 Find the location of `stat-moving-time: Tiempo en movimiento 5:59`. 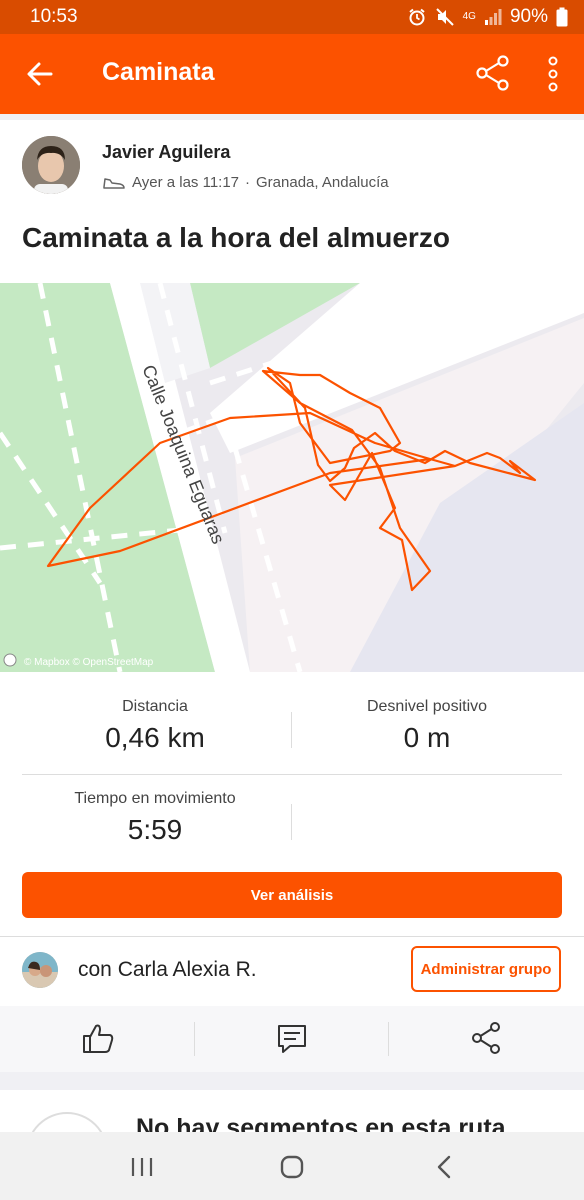

stat-moving-time: Tiempo en movimiento 5:59 is located at coordinates (155, 818).